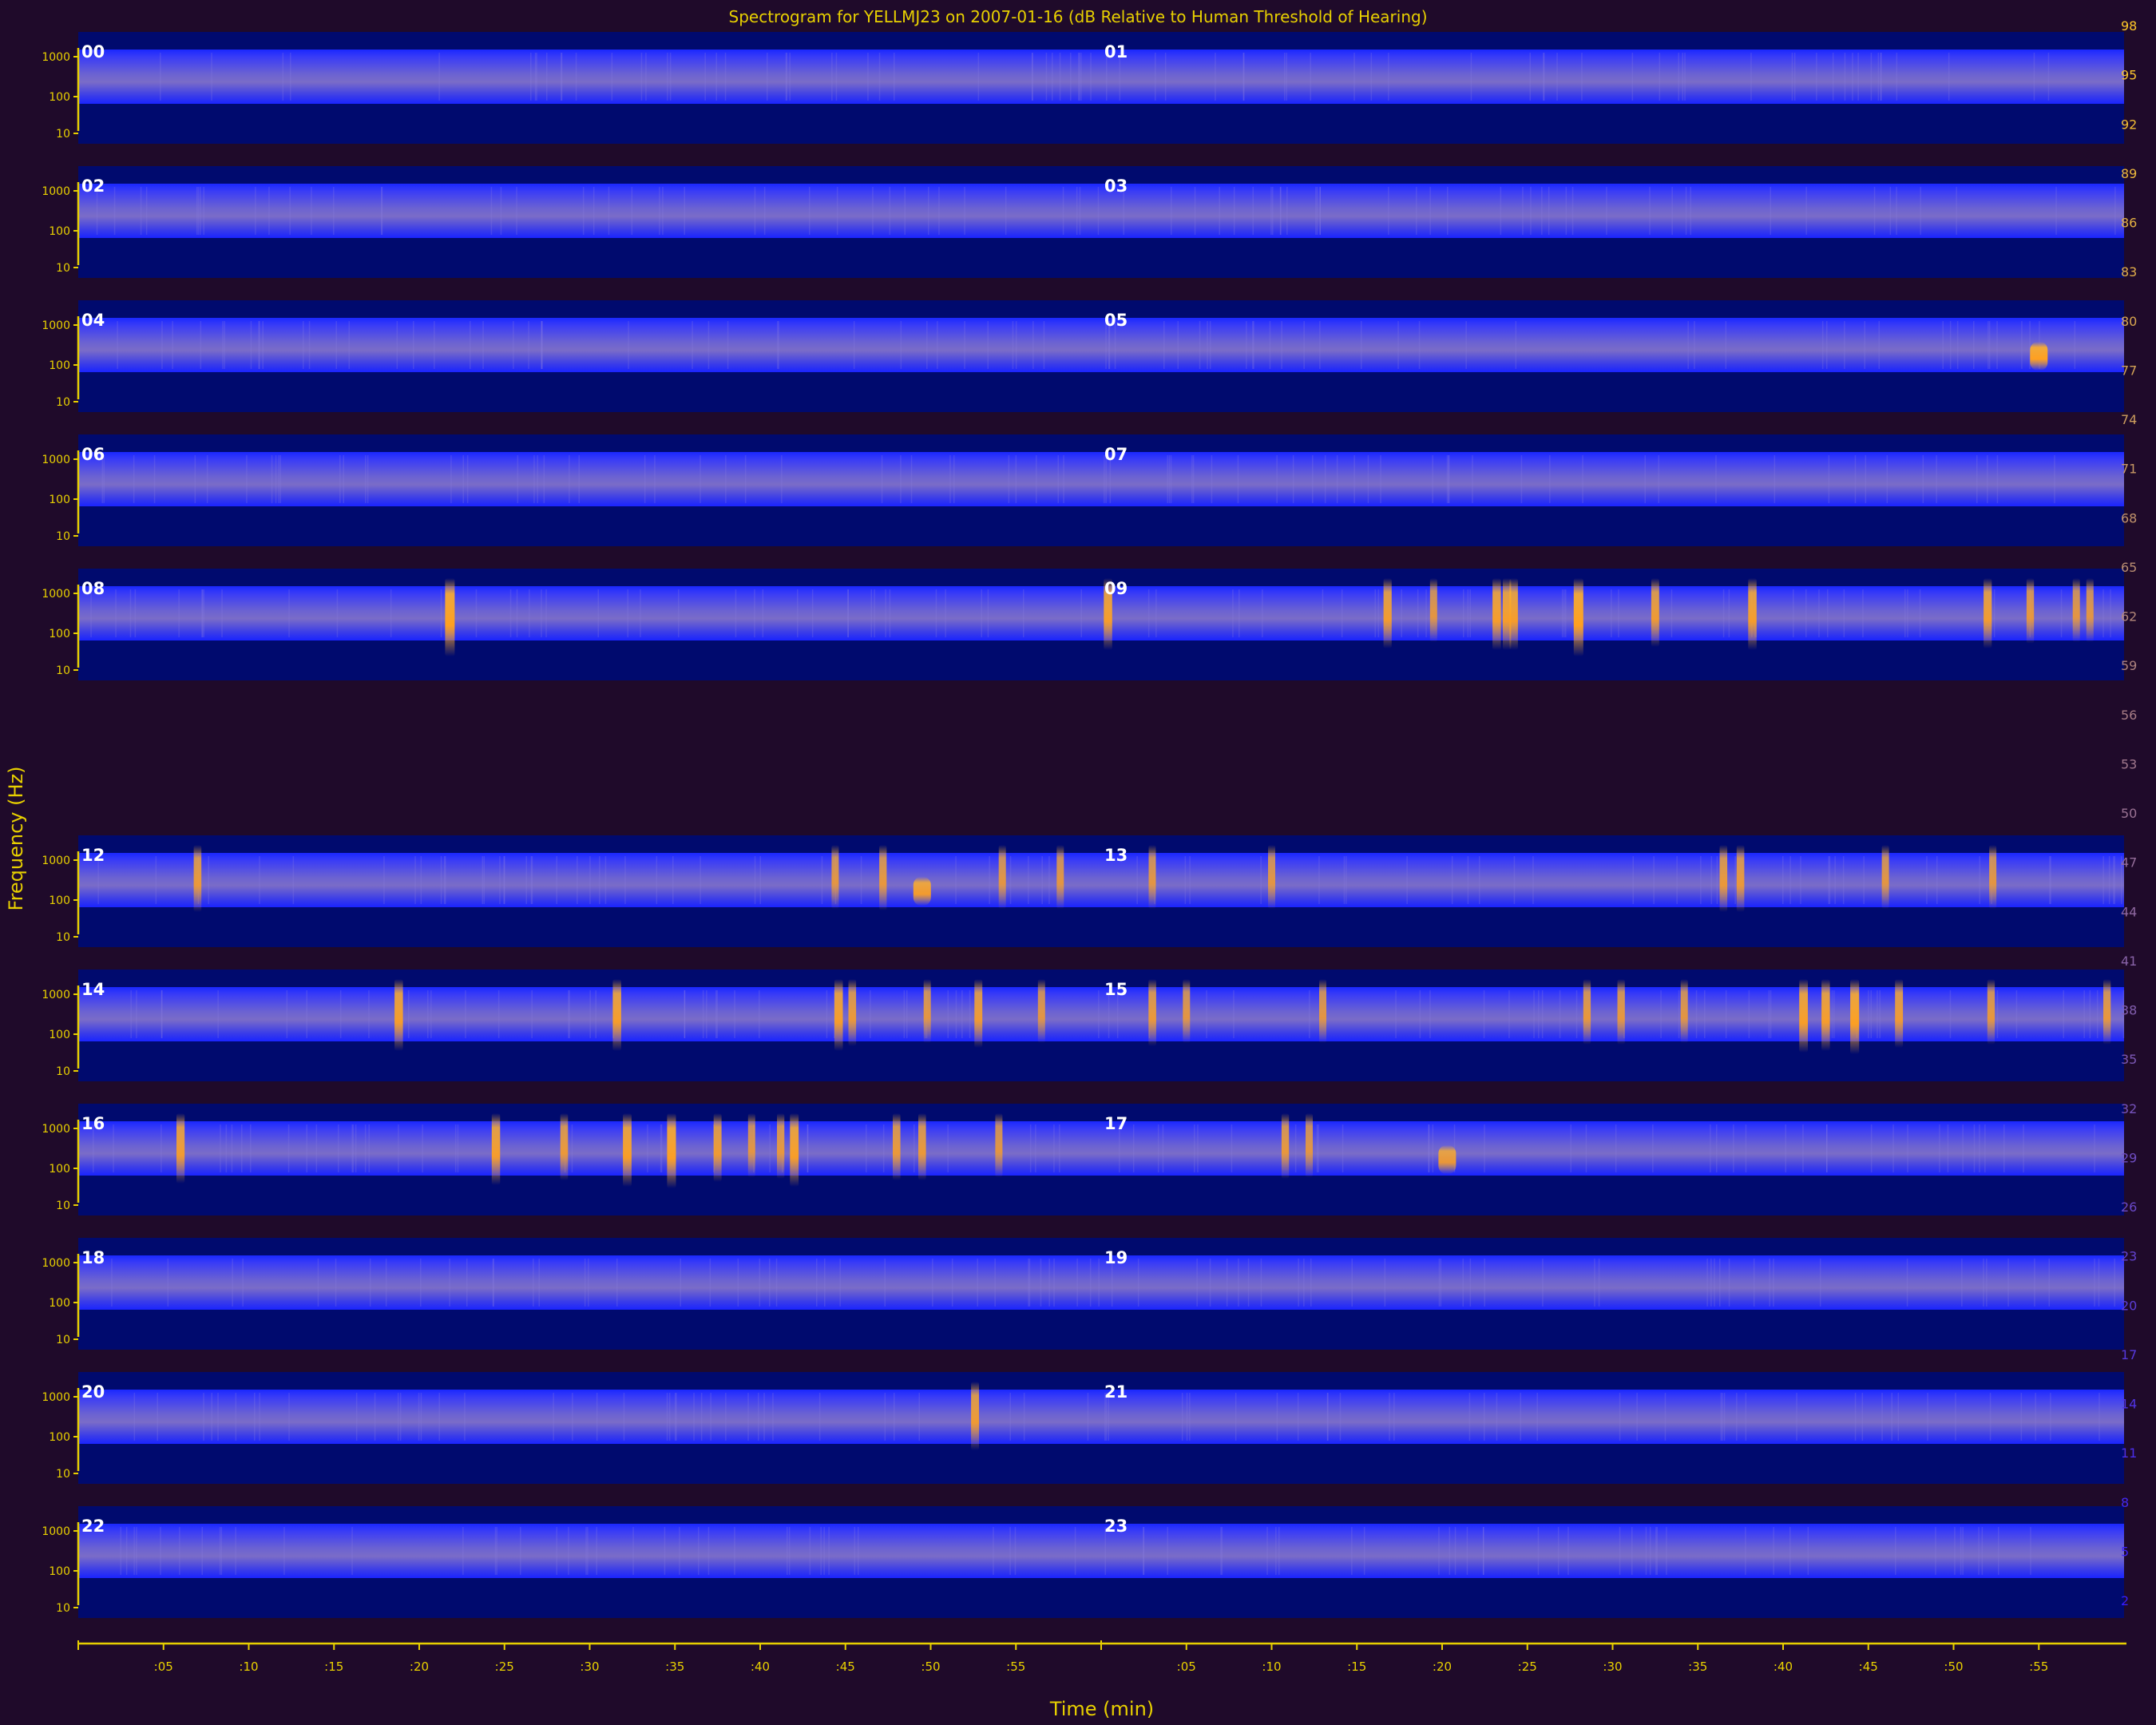  I want to click on hour-panel-04: 04 1000 100 10, so click(571, 356).